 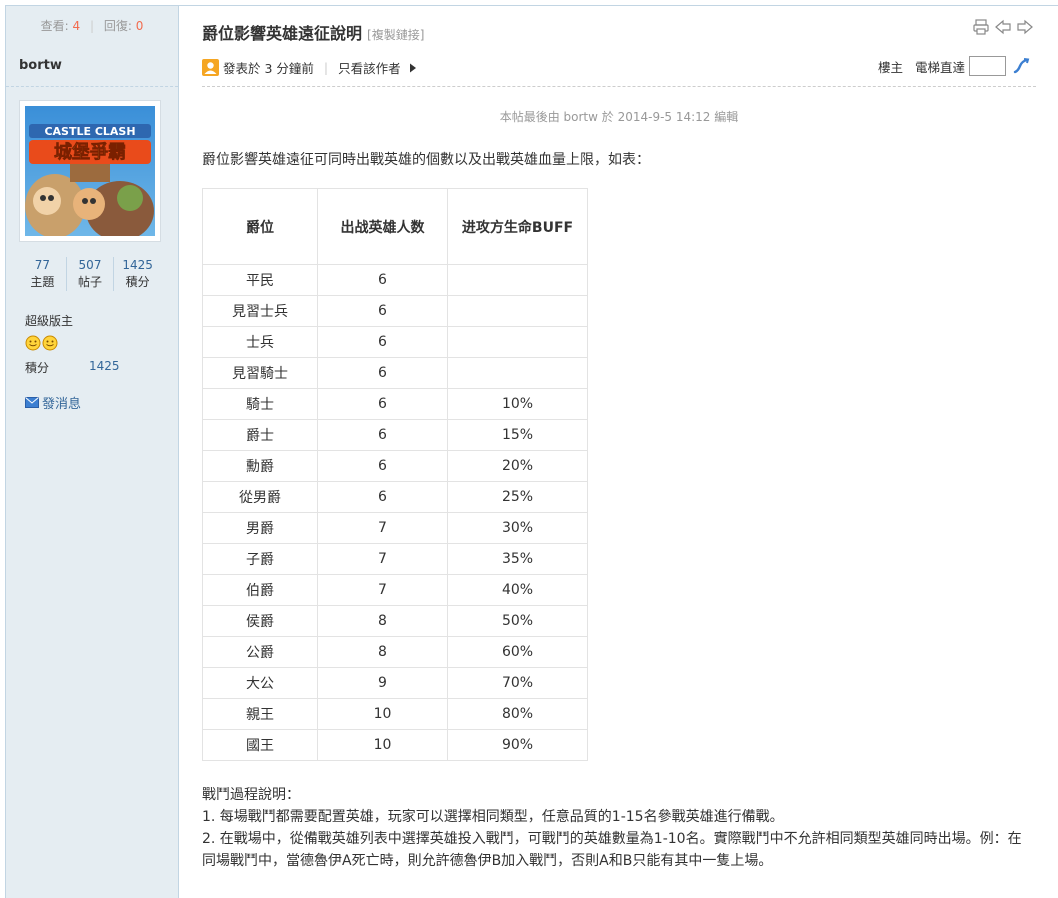 What do you see at coordinates (426, 160) in the screenshot?
I see `post-intro: 爵位影響英雄遠征可同時出戰英雄的個數以及出戰英雄血量上限，如表：` at bounding box center [426, 160].